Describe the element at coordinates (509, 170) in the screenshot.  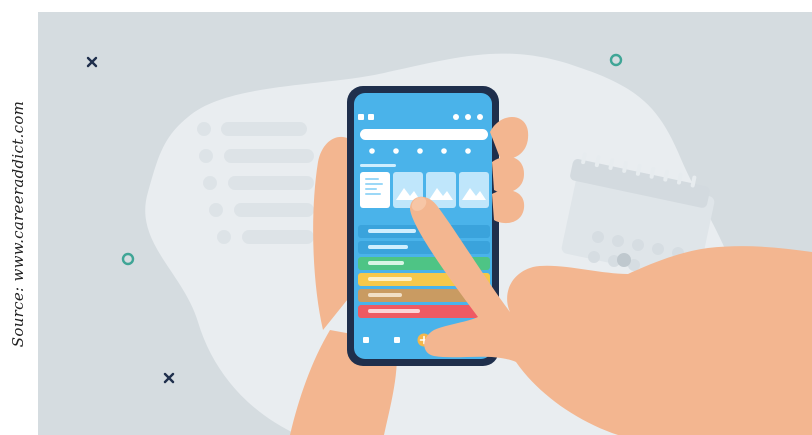
I see `left-hand-fingers` at that location.